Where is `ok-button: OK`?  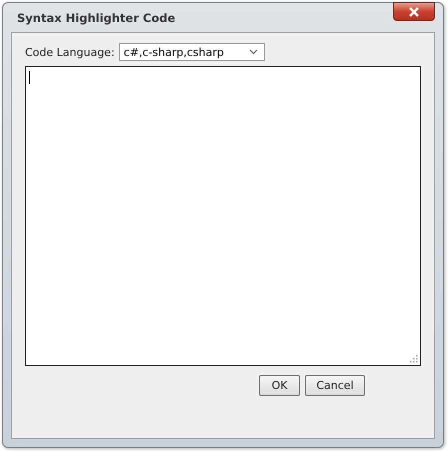 ok-button: OK is located at coordinates (279, 385).